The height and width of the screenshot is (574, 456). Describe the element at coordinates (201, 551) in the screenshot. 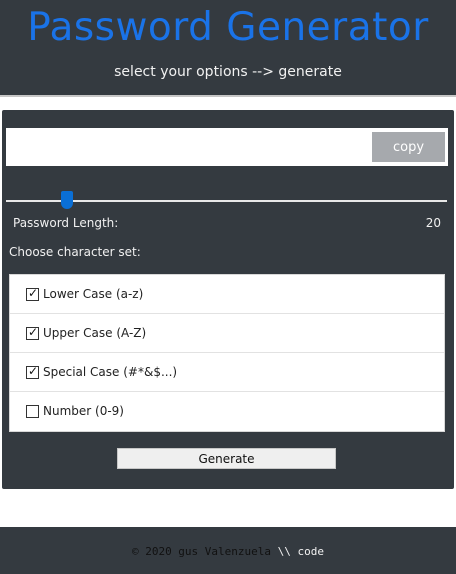

I see `footer-copyright: © 2020 gus Valenzuela` at that location.